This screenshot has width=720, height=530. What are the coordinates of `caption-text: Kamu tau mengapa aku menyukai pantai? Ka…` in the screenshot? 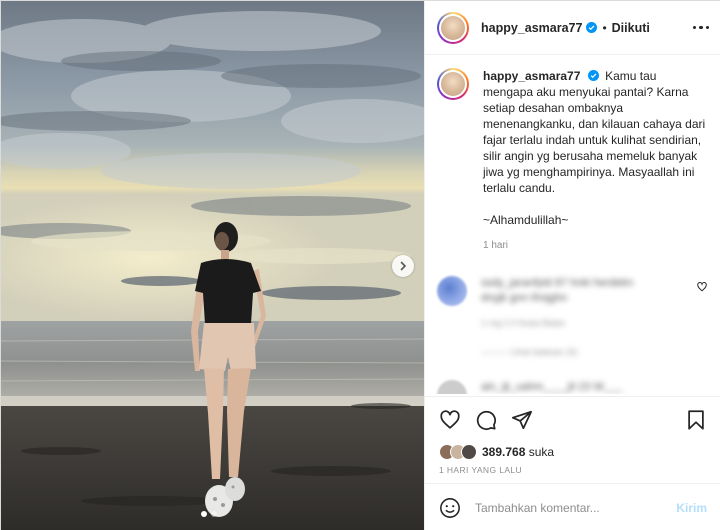 It's located at (594, 148).